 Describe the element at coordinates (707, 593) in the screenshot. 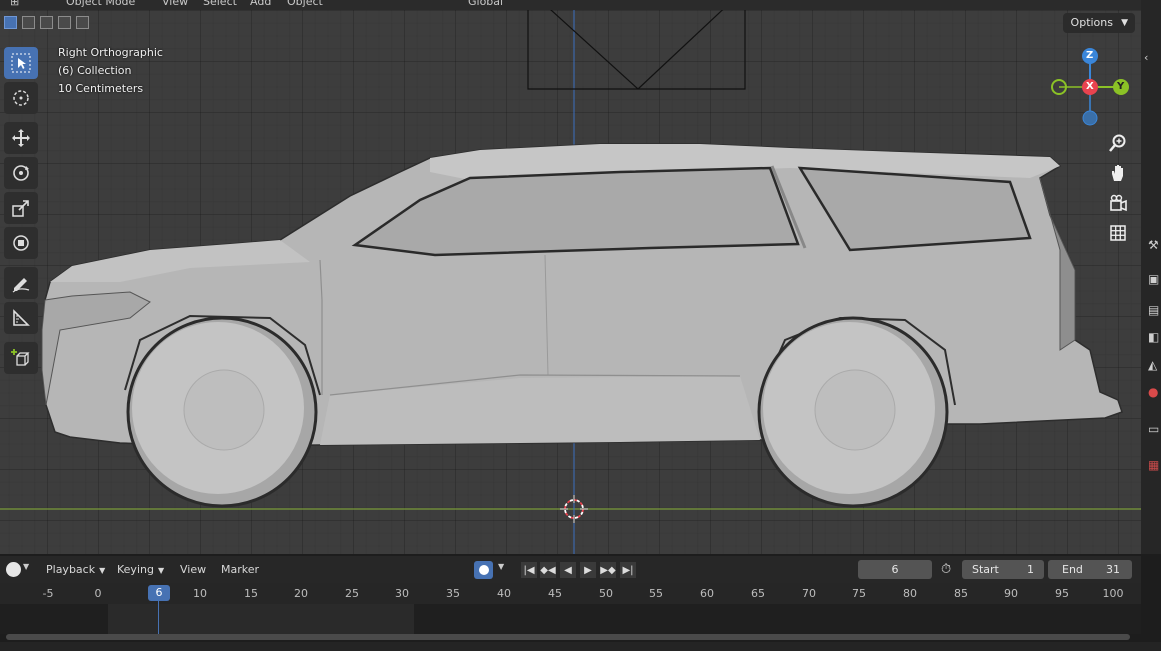

I see `ruler-tick: 60` at that location.